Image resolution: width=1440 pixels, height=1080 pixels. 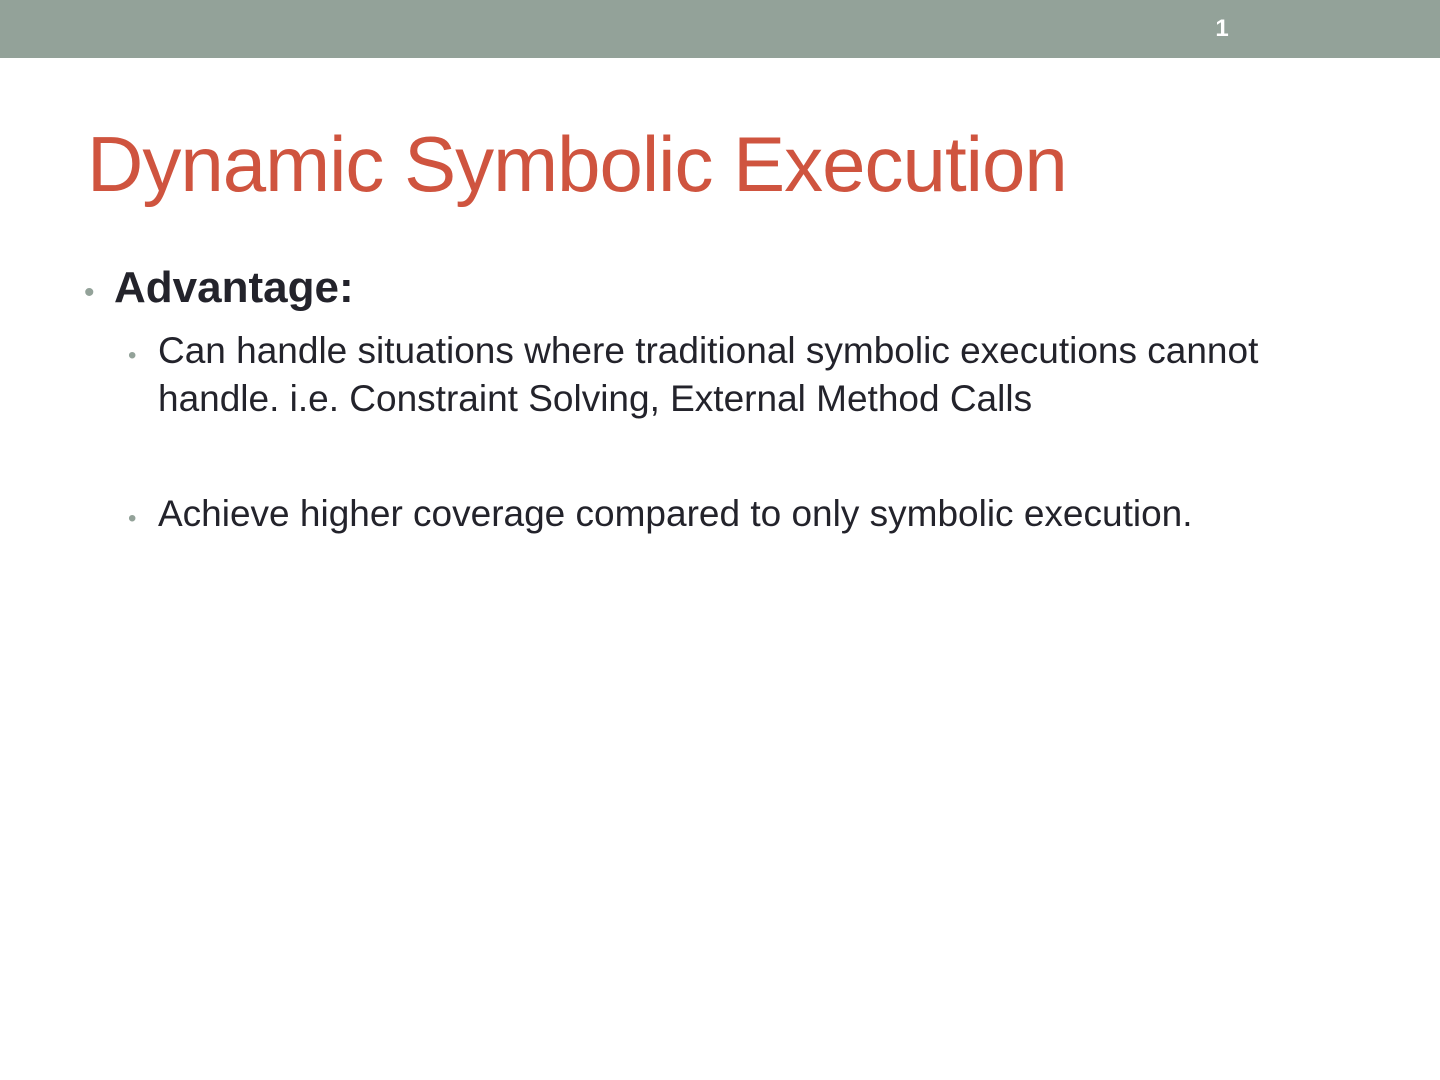 I want to click on slide-title: Dynamic Symbolic Execution, so click(x=577, y=164).